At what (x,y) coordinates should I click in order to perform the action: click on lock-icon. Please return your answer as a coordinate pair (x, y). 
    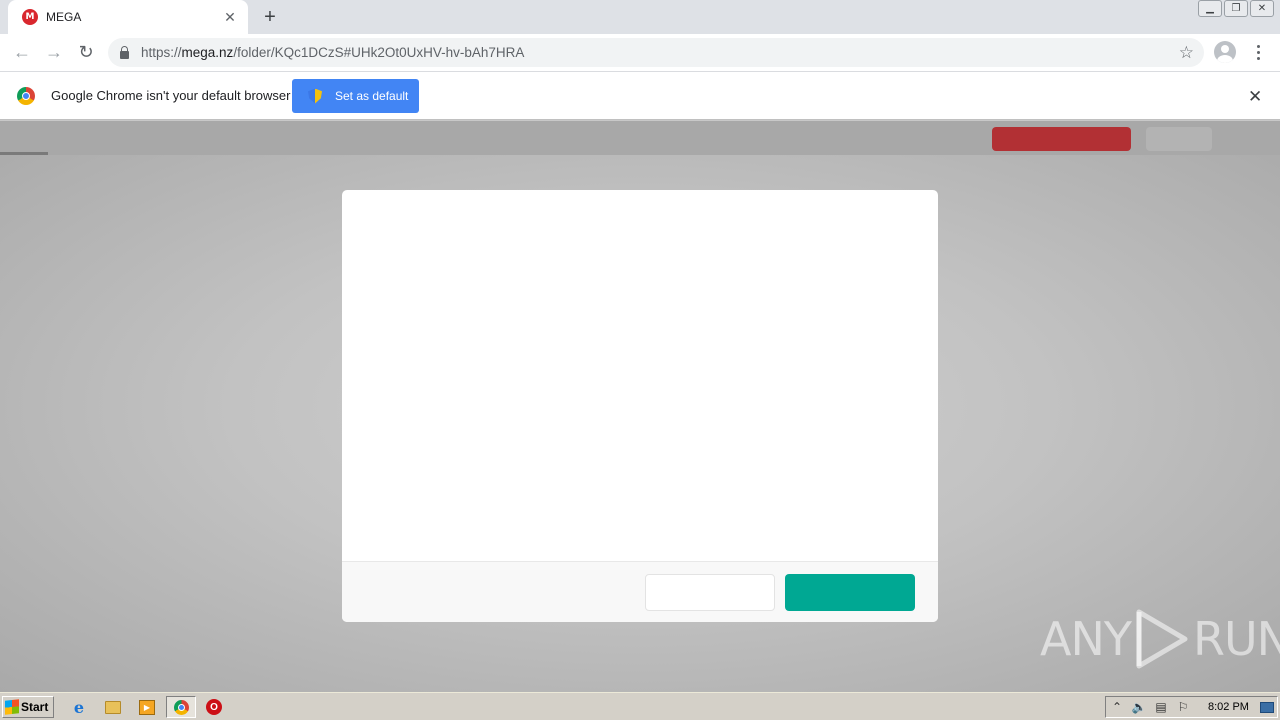
    Looking at the image, I should click on (124, 52).